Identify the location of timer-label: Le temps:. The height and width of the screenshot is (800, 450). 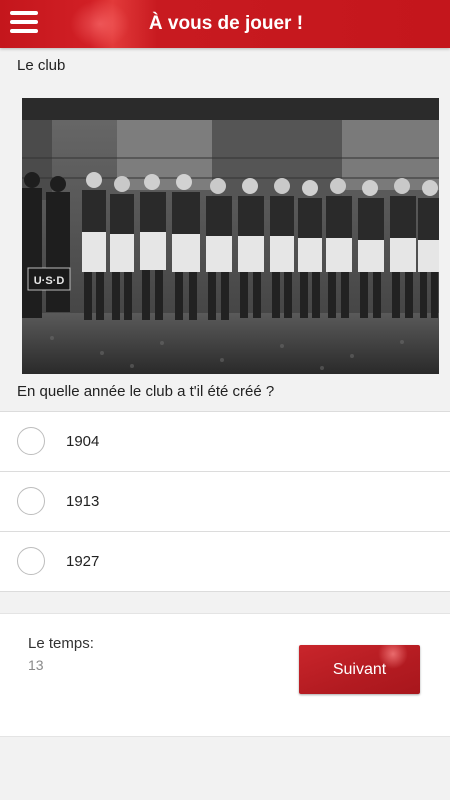
(61, 643).